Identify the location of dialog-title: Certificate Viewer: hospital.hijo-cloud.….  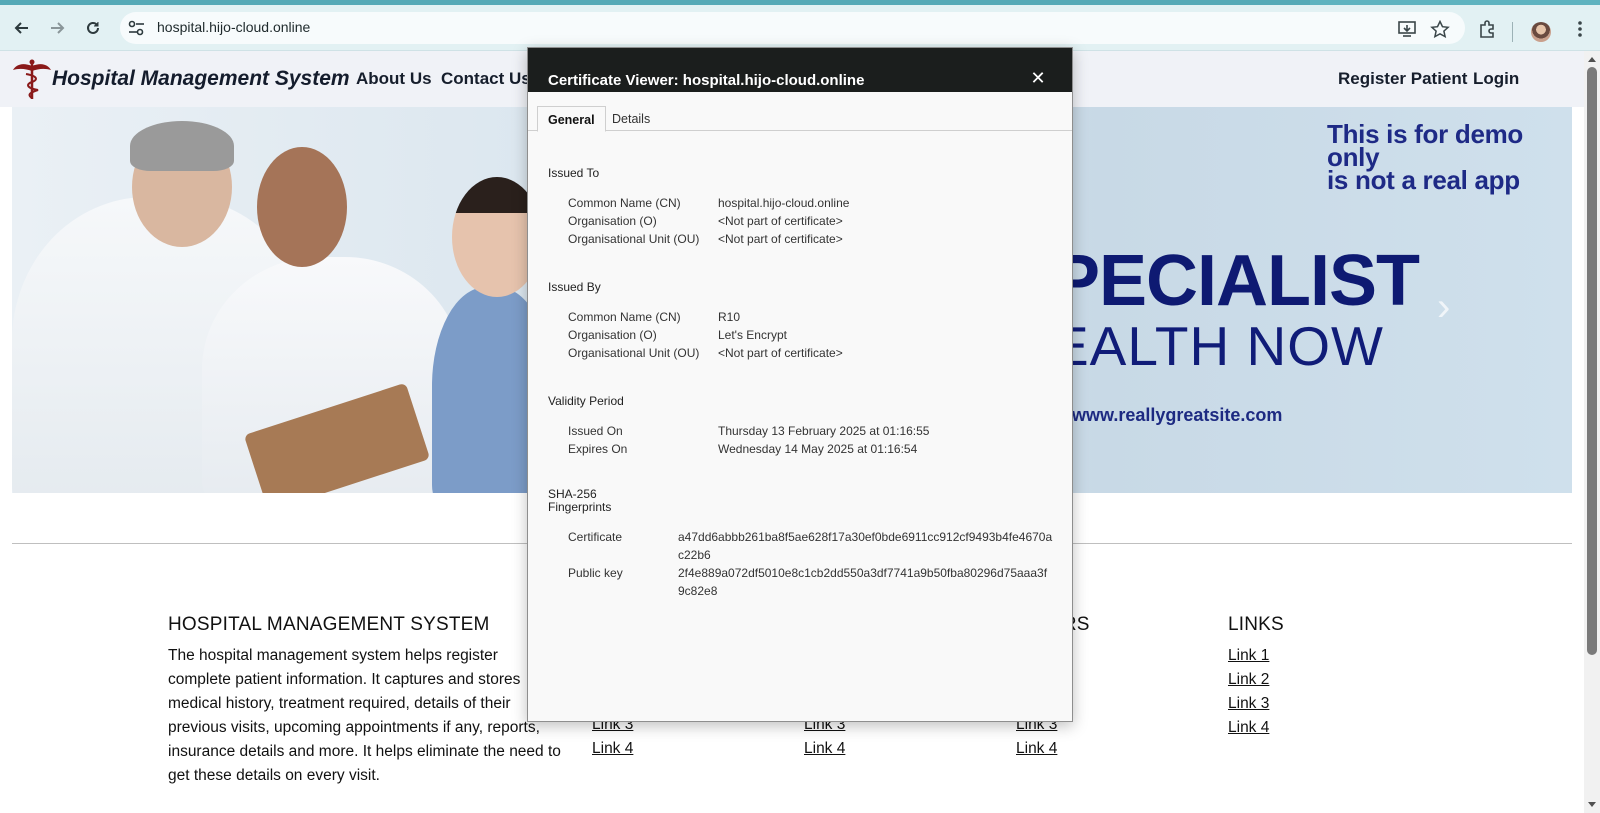
(706, 80).